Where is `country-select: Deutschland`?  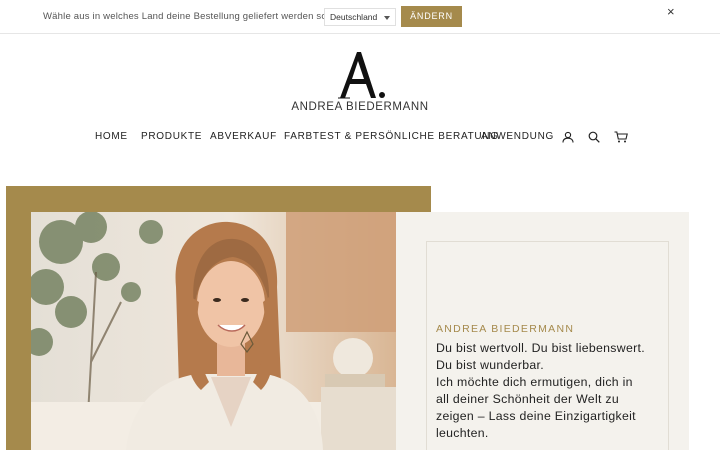
country-select: Deutschland is located at coordinates (360, 17).